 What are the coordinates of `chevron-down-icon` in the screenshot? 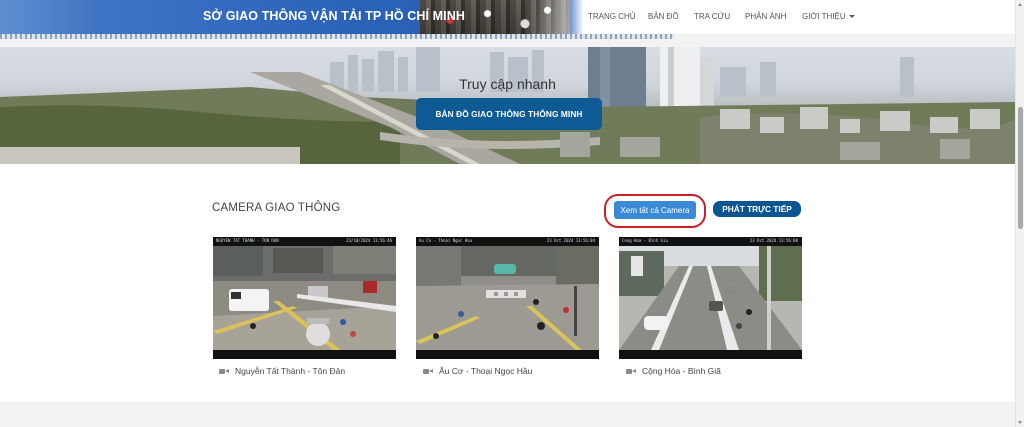 It's located at (851, 17).